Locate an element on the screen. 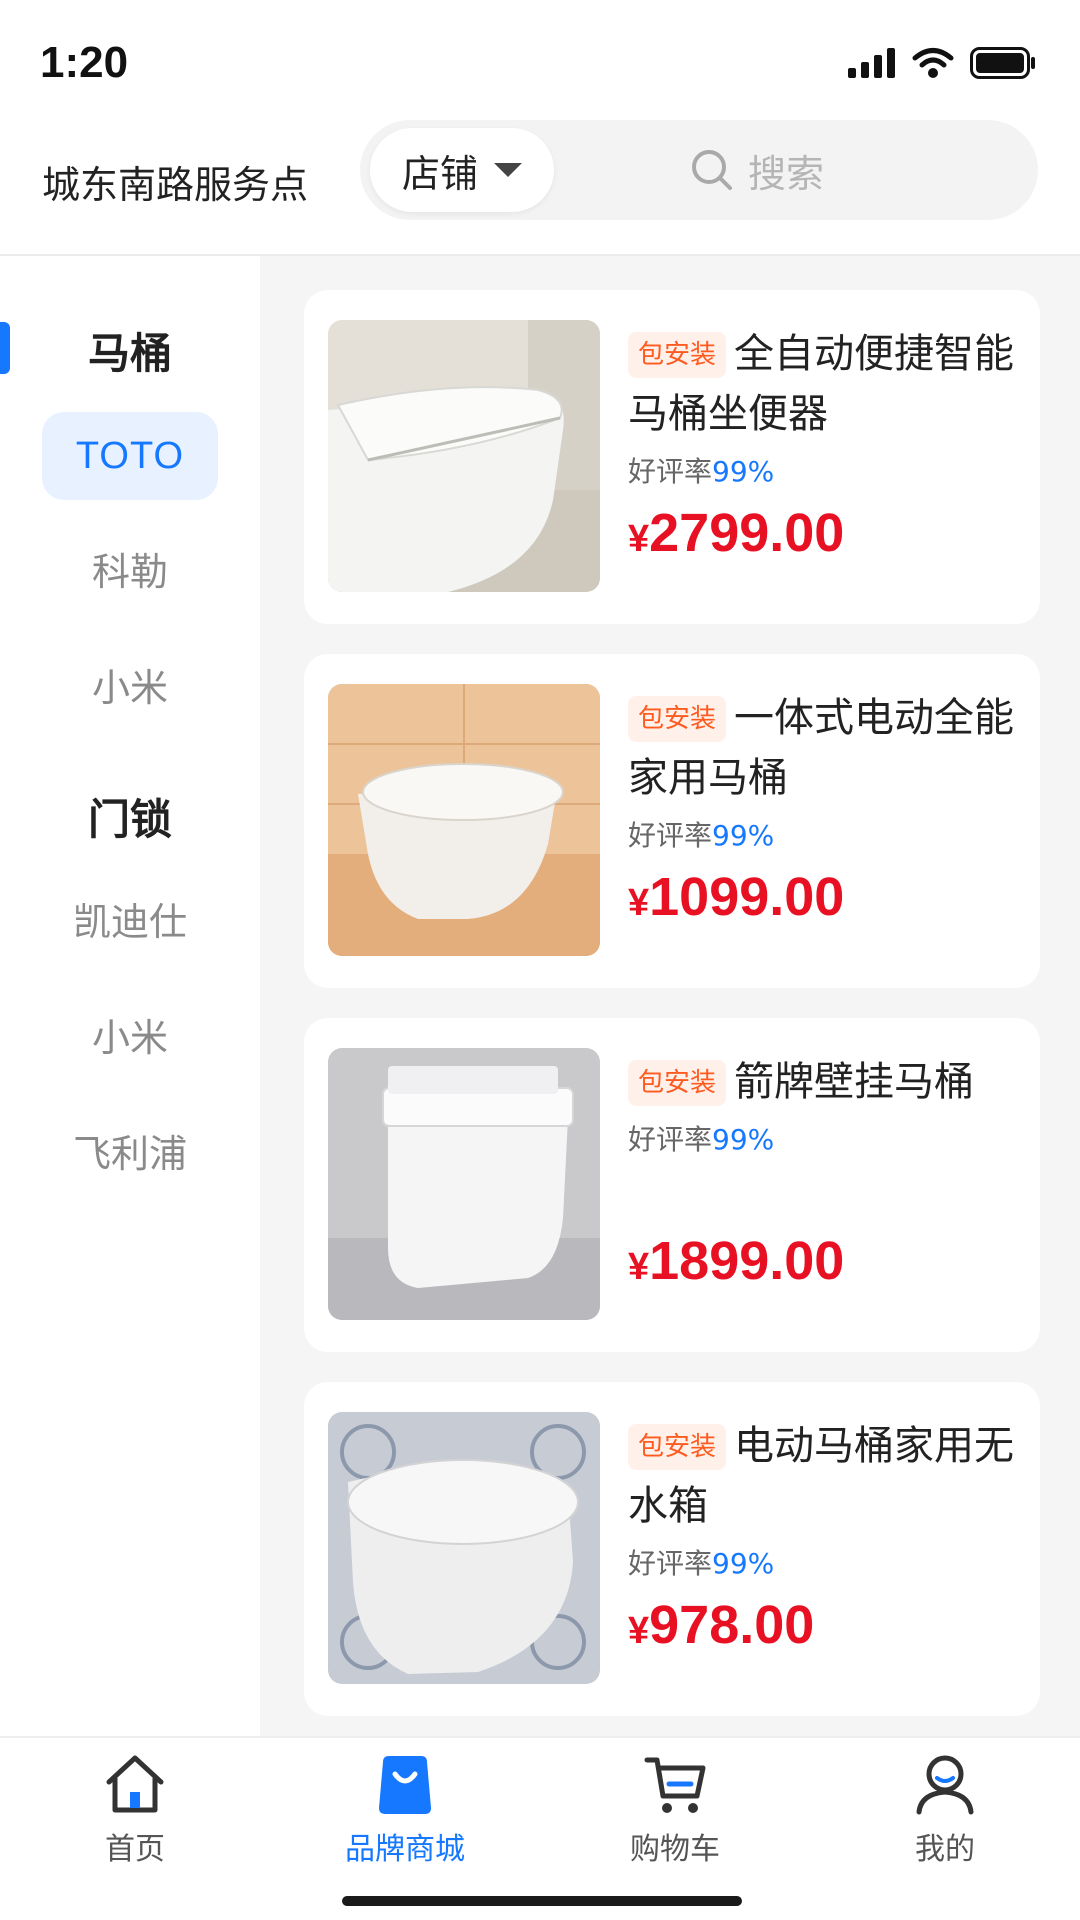 Image resolution: width=1080 pixels, height=1920 pixels. product-title: 包安装 一体式电动全能家用马桶 is located at coordinates (826, 748).